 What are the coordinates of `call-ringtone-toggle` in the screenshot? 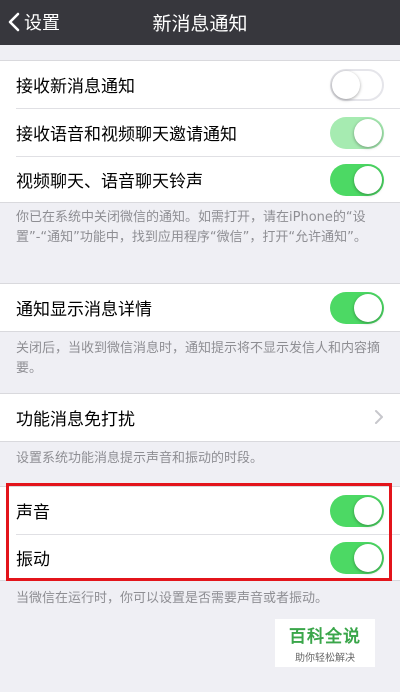 It's located at (357, 180).